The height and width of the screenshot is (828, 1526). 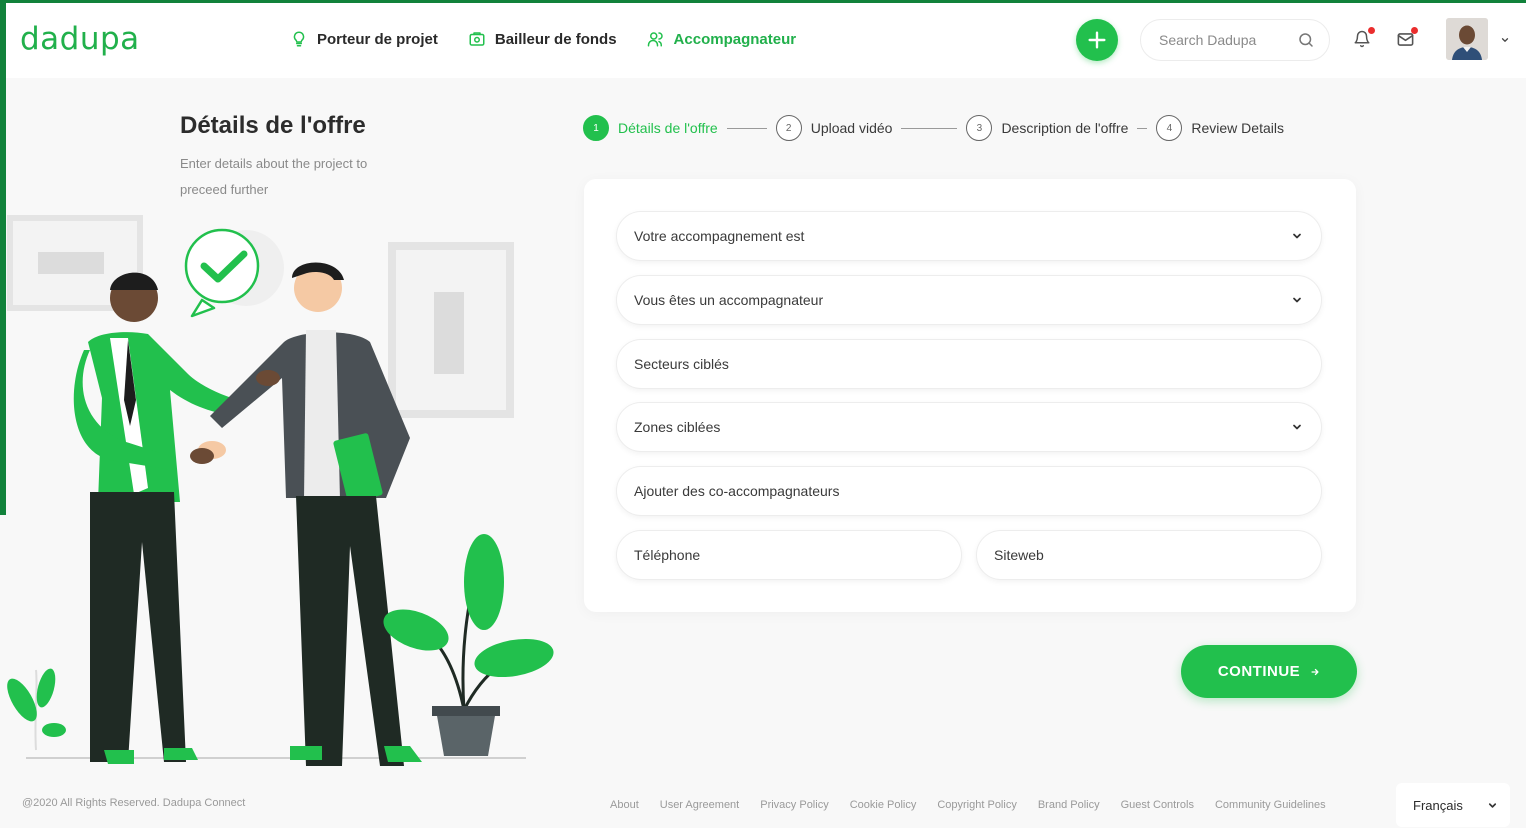 I want to click on nav-porteur-de-projet: Porteur de projet, so click(x=364, y=39).